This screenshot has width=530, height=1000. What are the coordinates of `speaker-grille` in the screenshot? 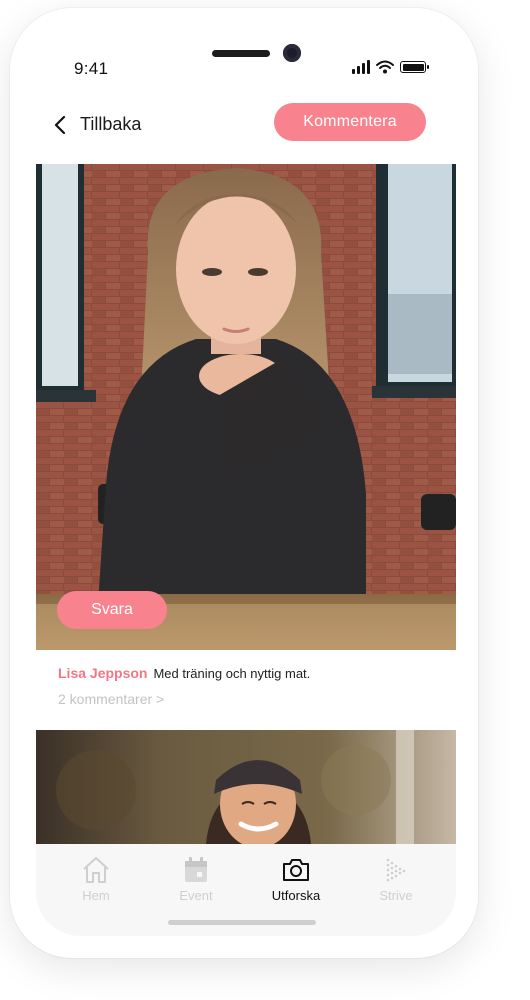 It's located at (241, 53).